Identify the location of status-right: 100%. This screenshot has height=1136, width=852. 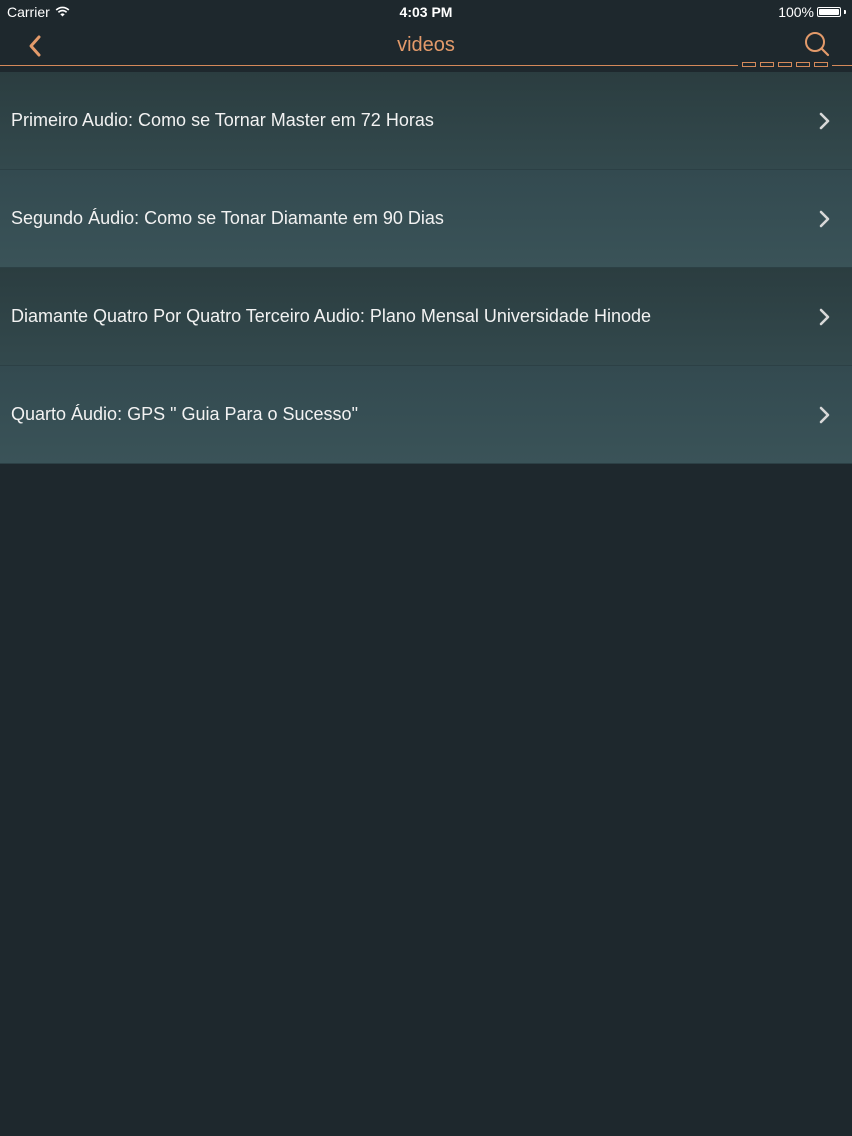
(812, 12).